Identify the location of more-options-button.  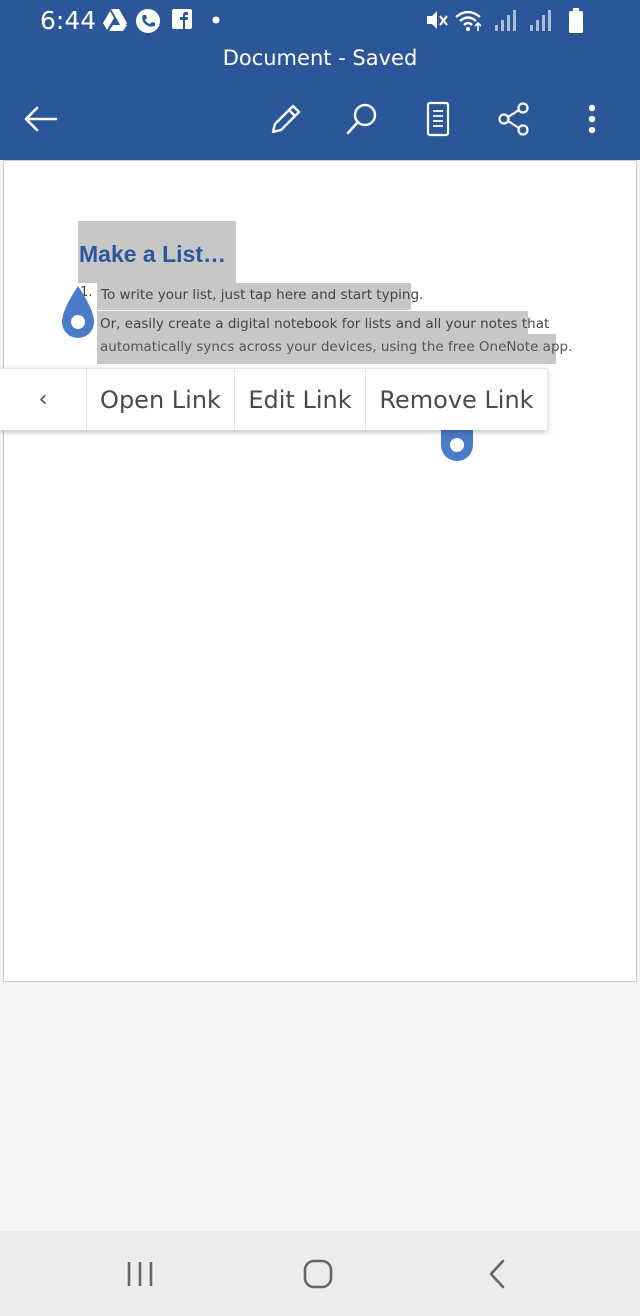
(592, 119).